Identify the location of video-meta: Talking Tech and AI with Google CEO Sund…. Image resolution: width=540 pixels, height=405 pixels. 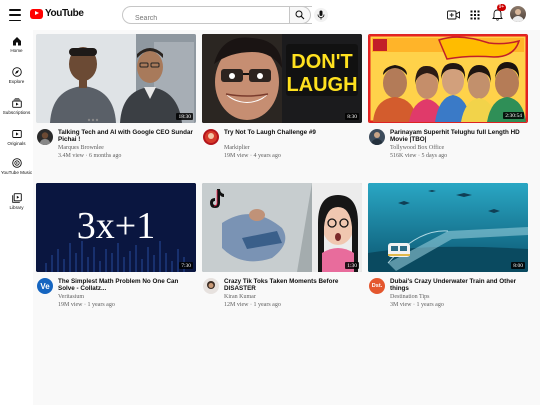
(116, 143).